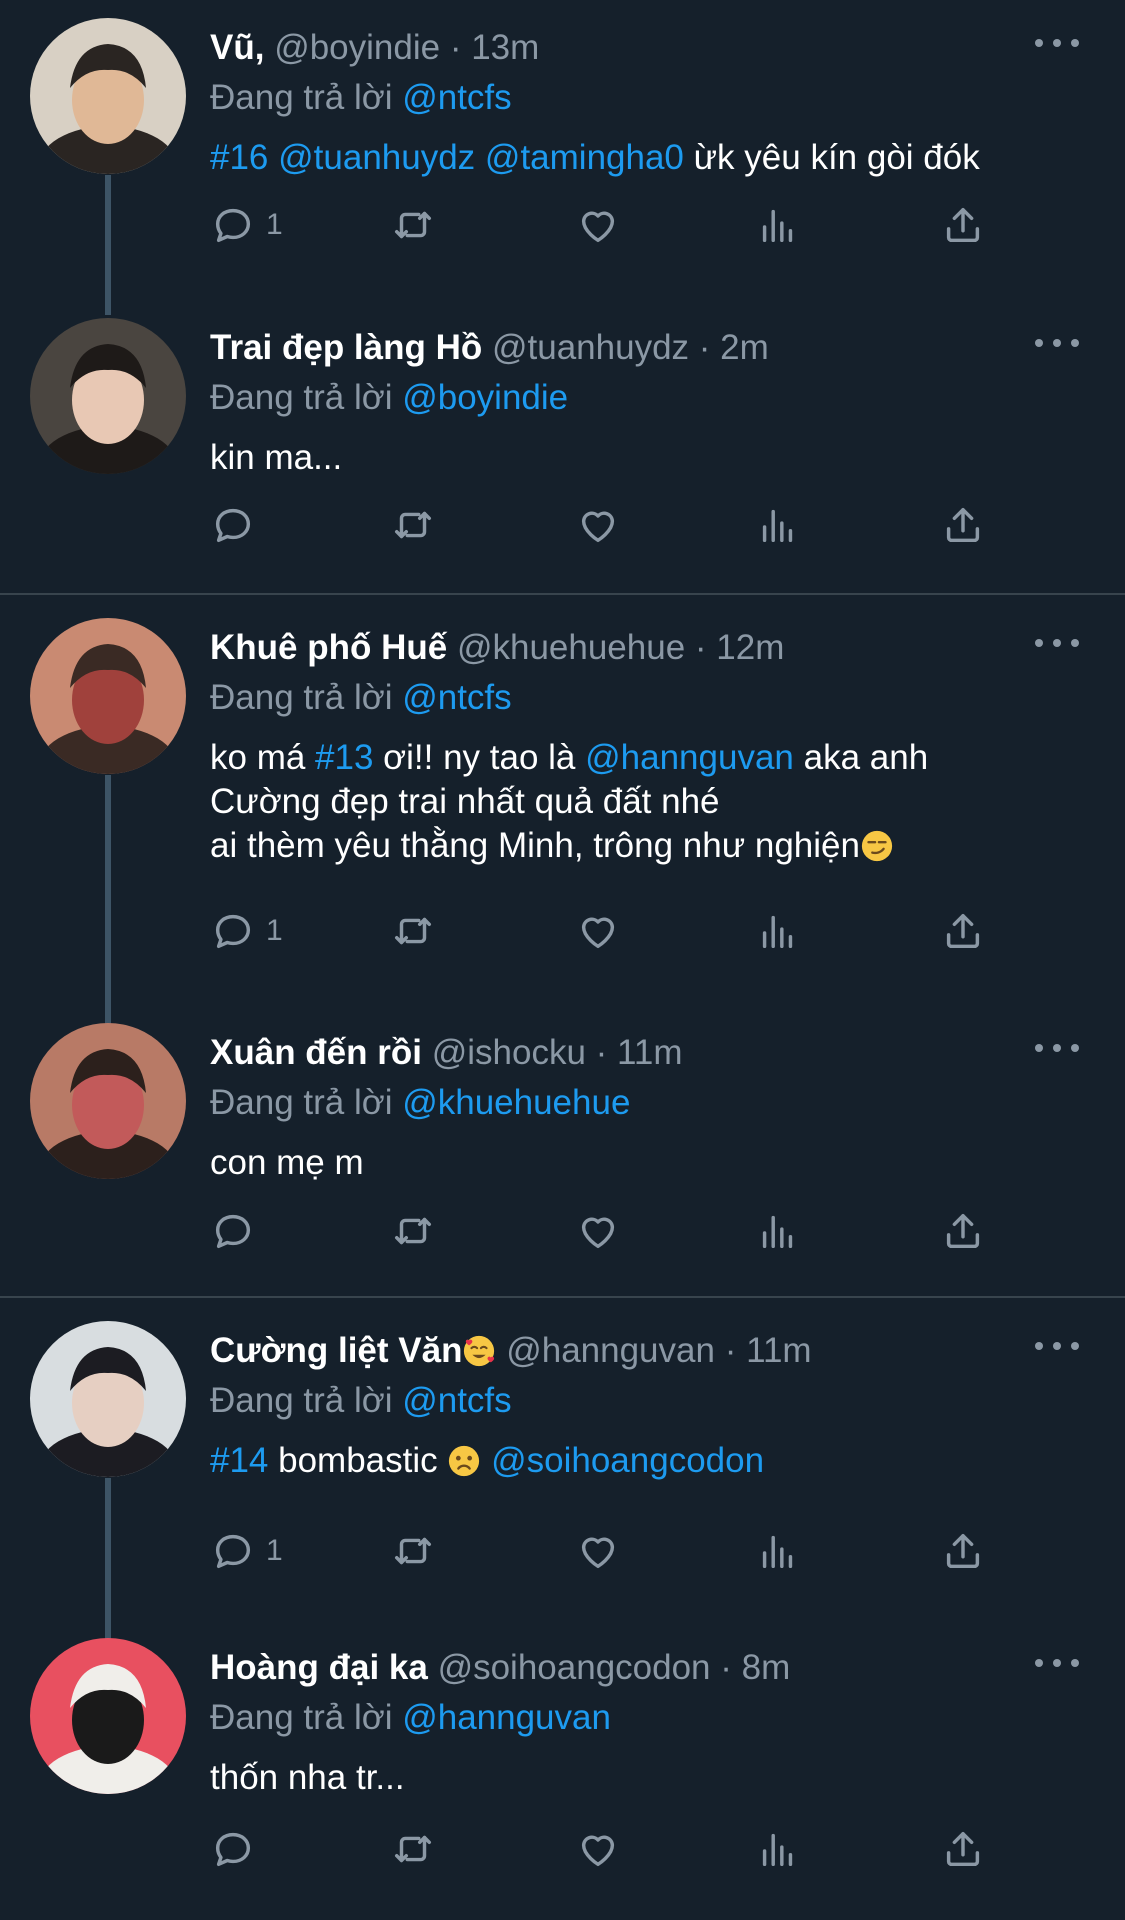  I want to click on hashtag-link: #16, so click(239, 157).